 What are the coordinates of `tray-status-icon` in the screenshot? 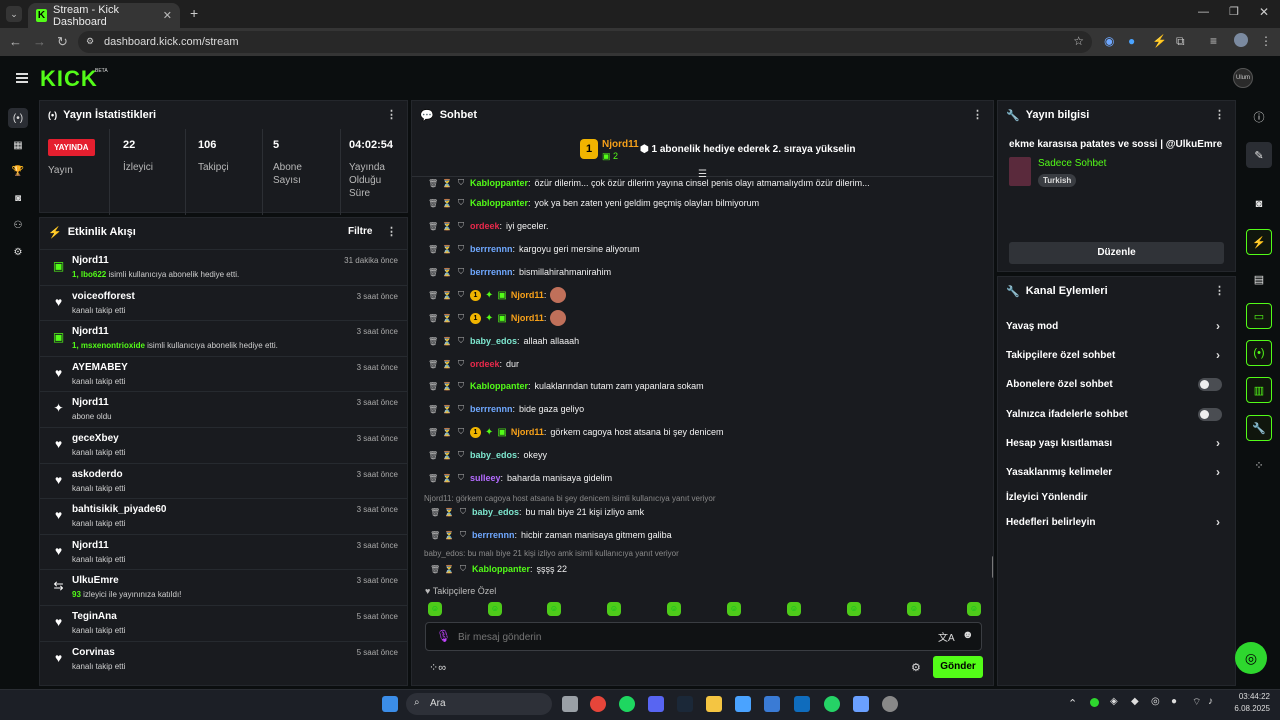 It's located at (1094, 702).